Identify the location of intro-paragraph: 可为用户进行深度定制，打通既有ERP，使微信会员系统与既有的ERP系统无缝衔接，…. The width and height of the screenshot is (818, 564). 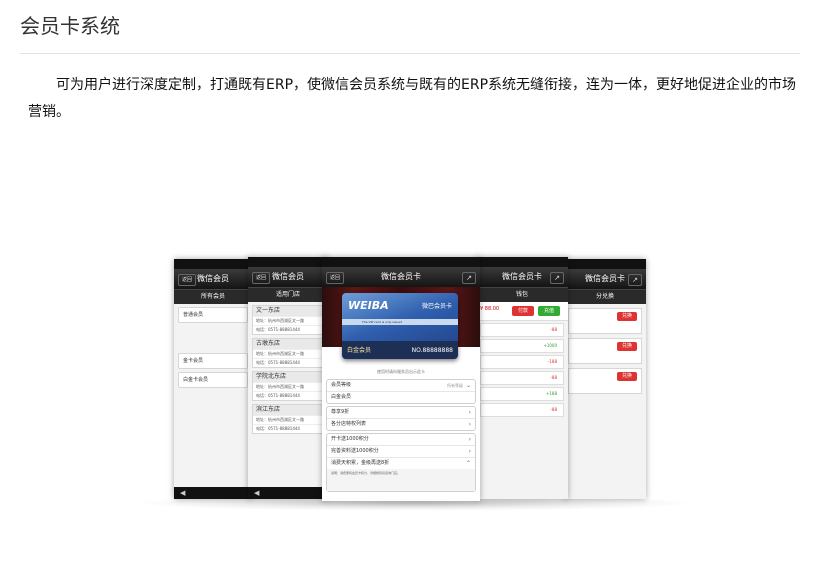
(412, 98).